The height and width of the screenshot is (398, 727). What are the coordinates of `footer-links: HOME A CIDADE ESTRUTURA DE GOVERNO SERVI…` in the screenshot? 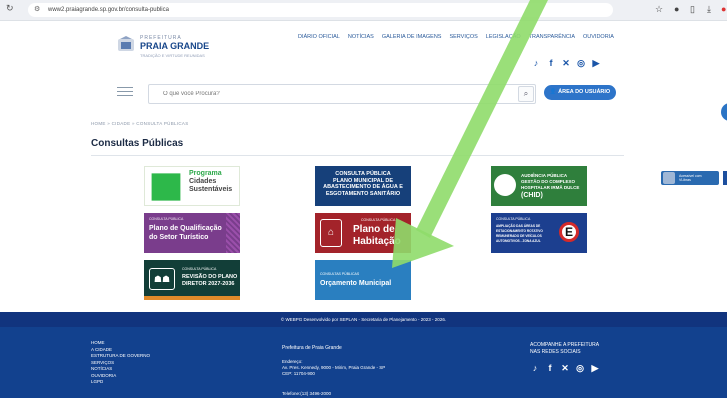 It's located at (120, 363).